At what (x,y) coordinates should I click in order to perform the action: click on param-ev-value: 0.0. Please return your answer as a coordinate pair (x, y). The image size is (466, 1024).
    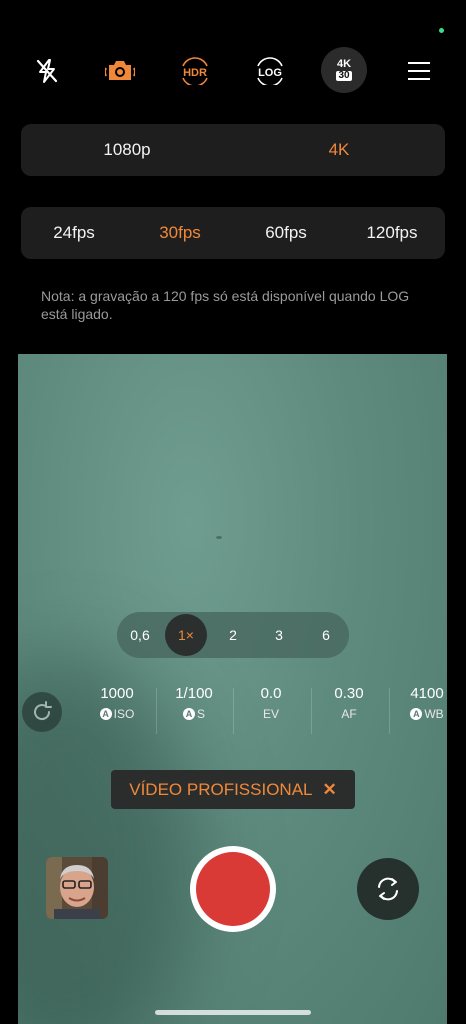
    Looking at the image, I should click on (271, 693).